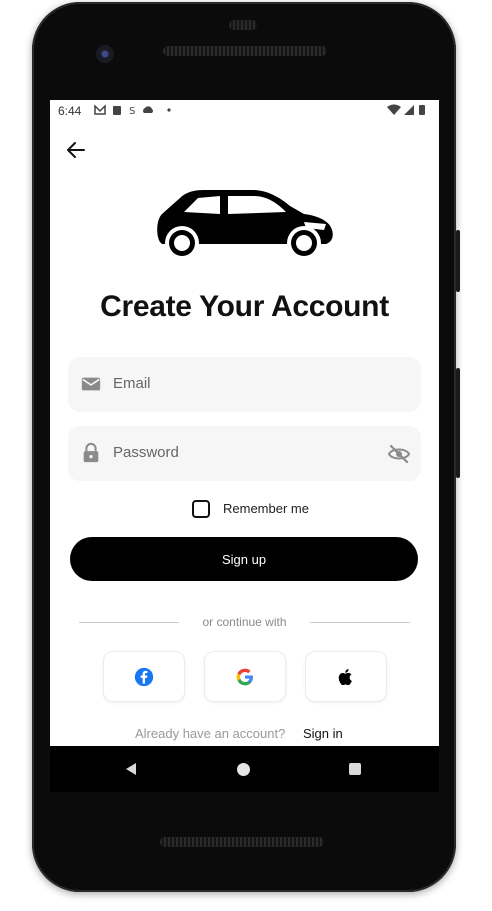 The image size is (492, 911). Describe the element at coordinates (70, 111) in the screenshot. I see `status-time: 6:44` at that location.